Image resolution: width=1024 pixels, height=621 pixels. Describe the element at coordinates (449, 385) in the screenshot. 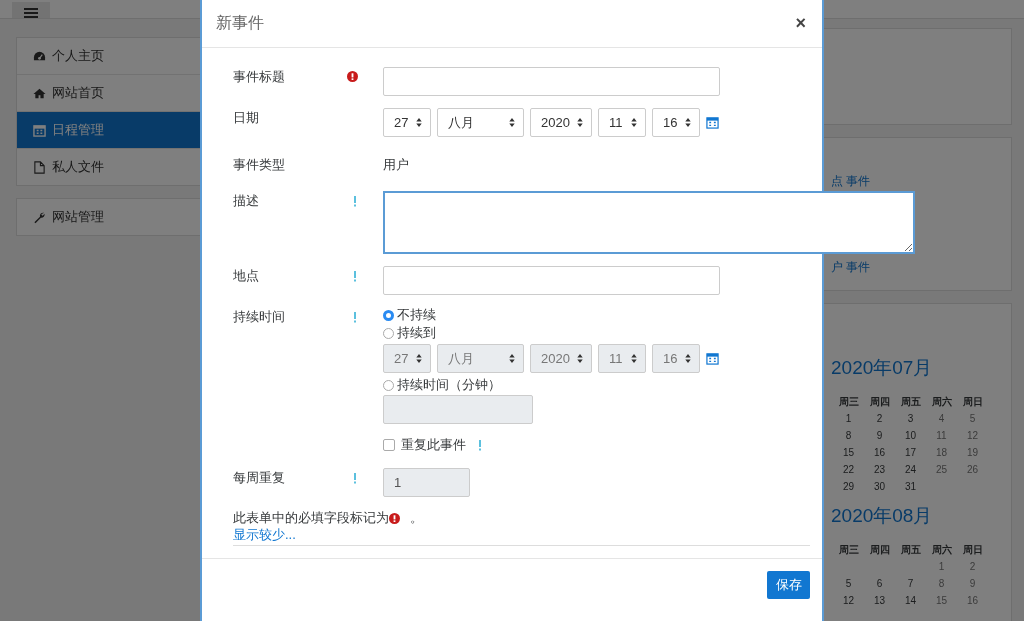

I see `radio-label: 持续时间（分钟）` at that location.